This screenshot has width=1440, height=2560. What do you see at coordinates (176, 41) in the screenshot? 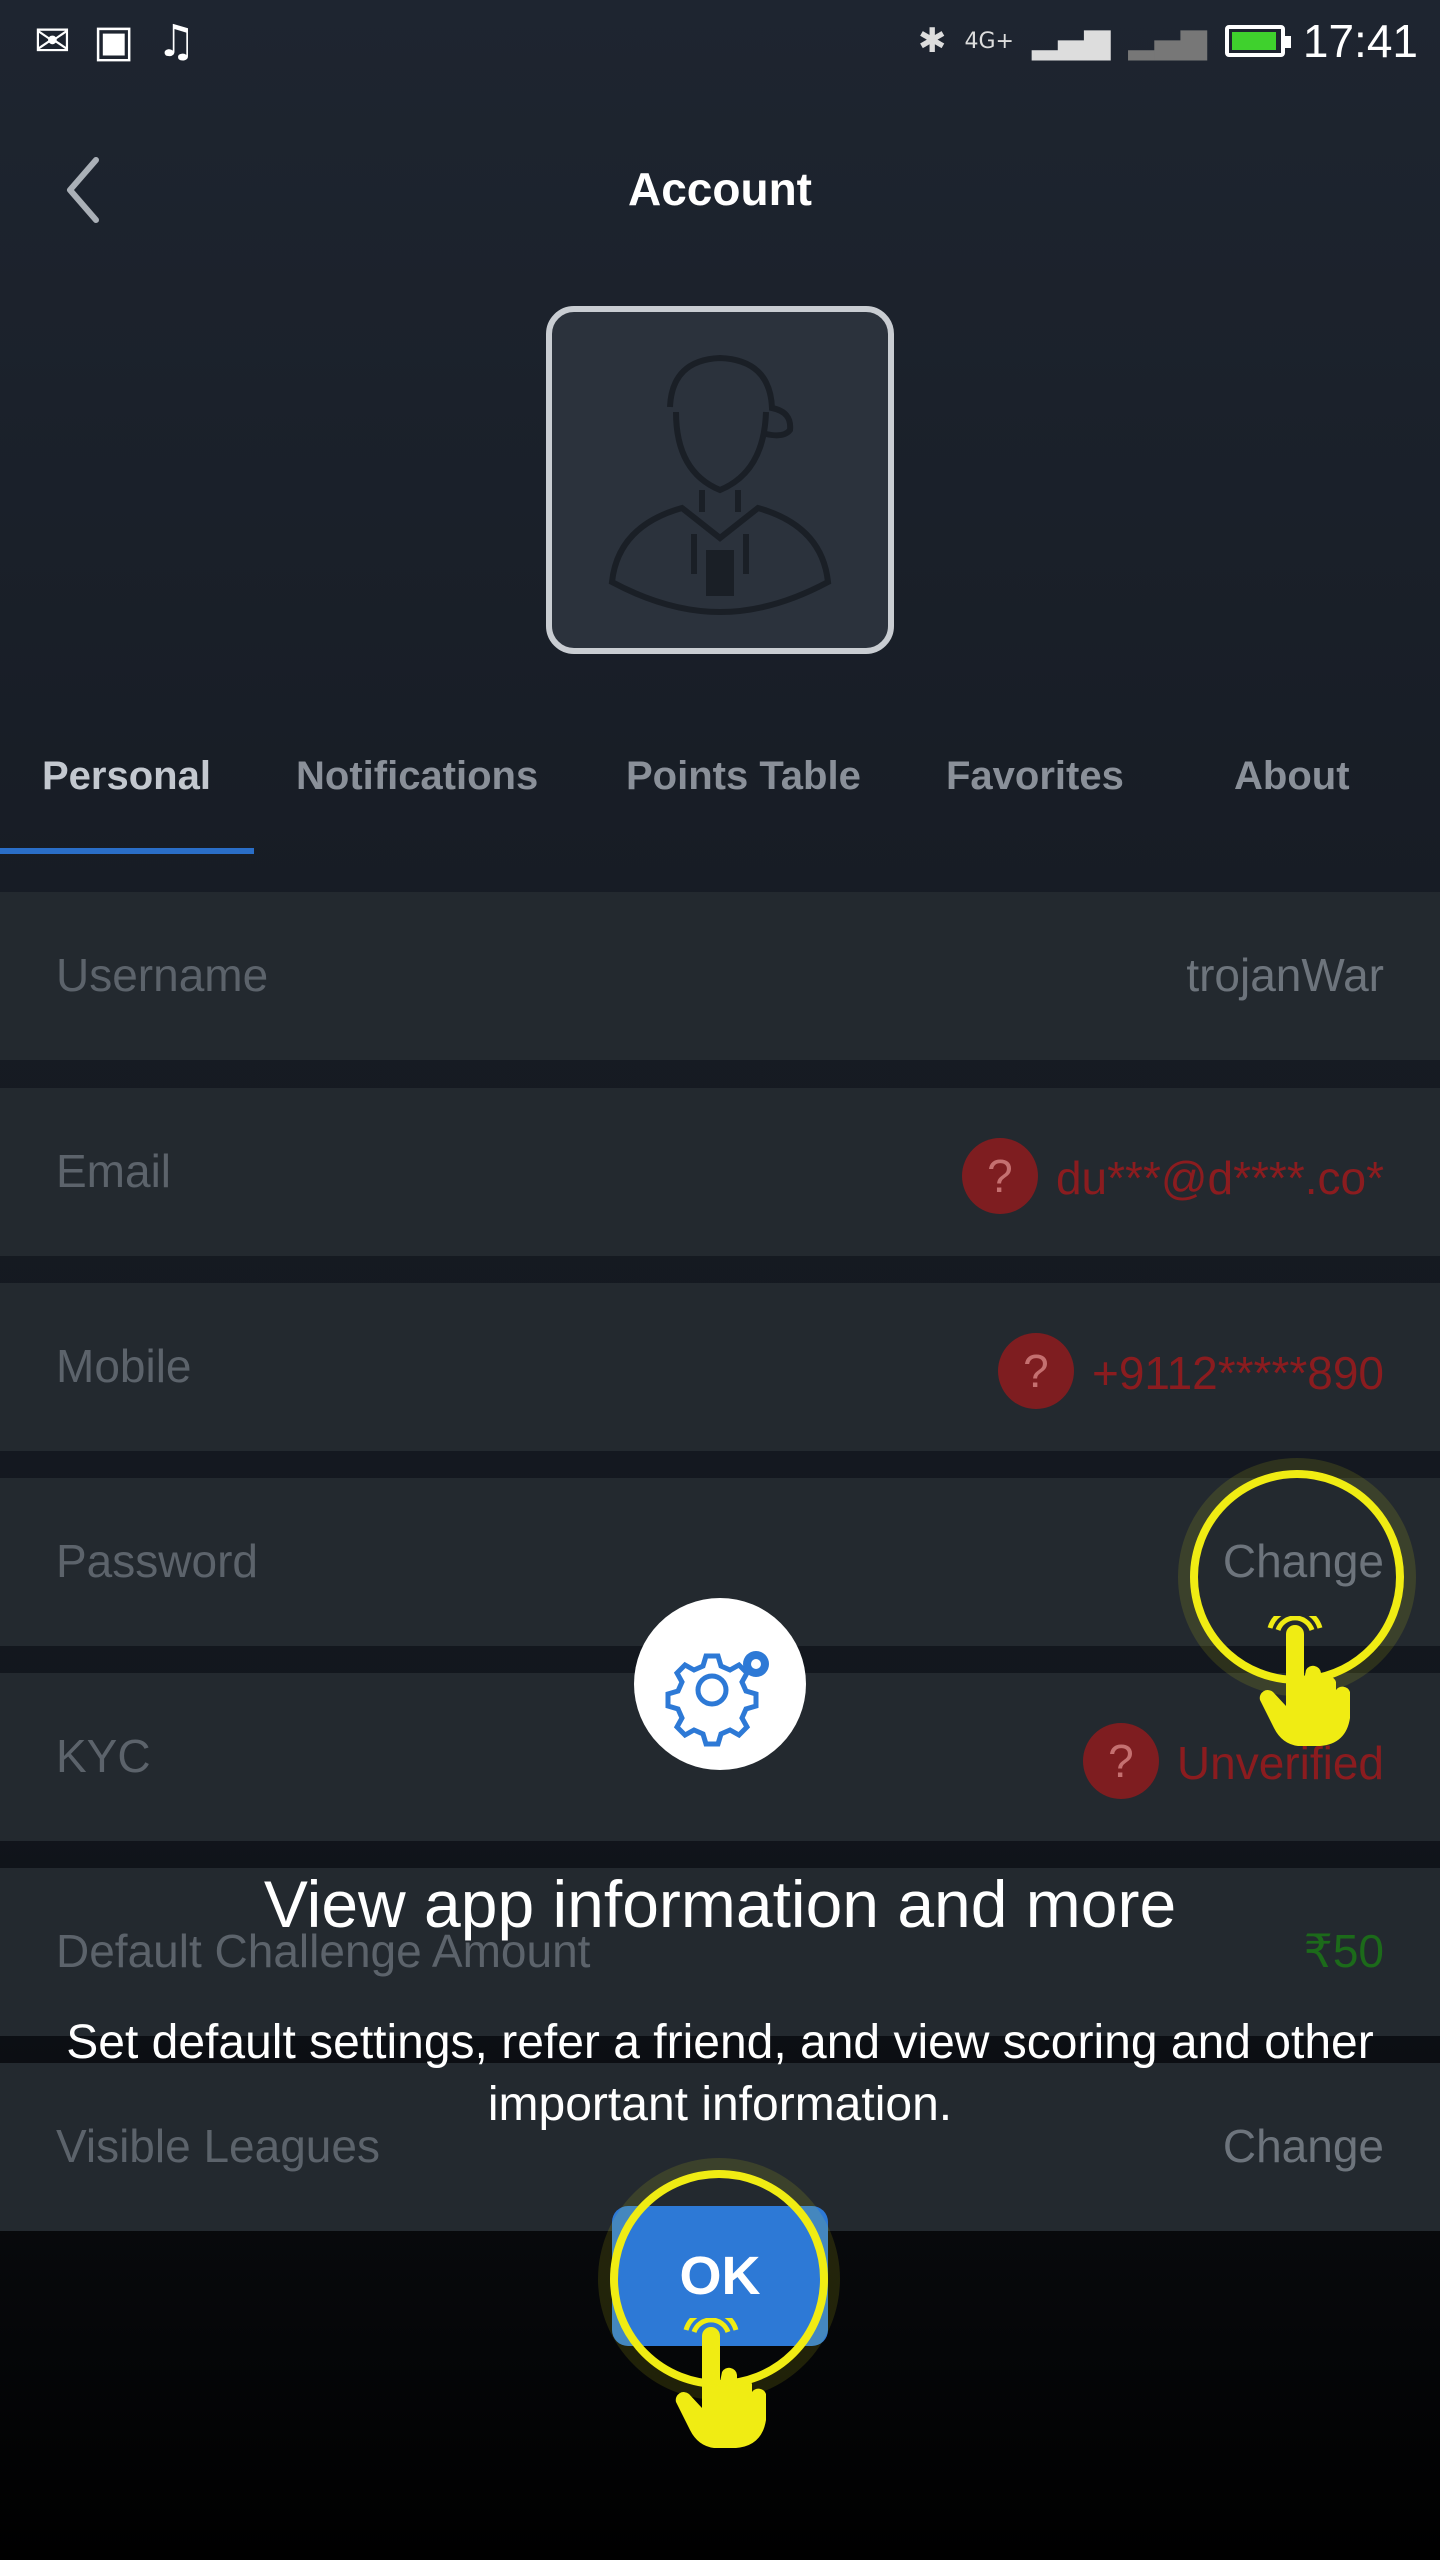
I see `music-icon: ♫` at bounding box center [176, 41].